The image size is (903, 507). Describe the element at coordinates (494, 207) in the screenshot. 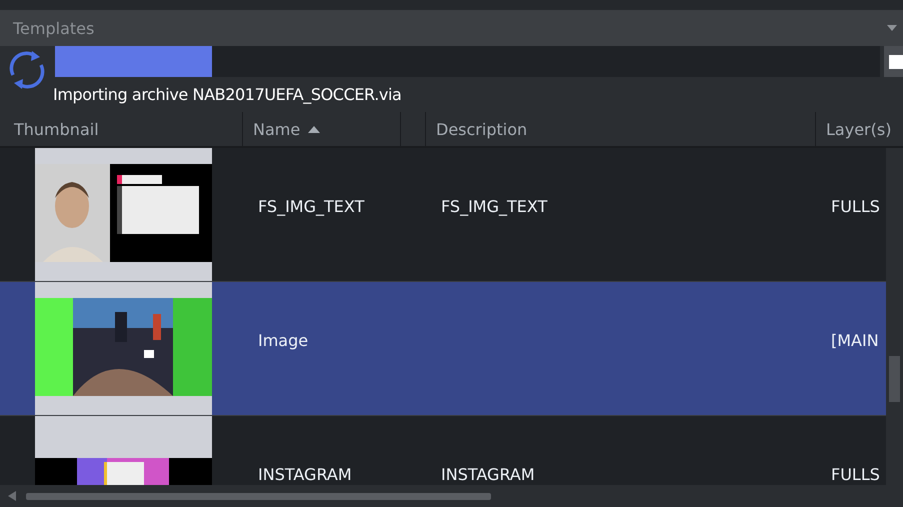

I see `description-cell-text: FS_IMG_TEXT` at that location.